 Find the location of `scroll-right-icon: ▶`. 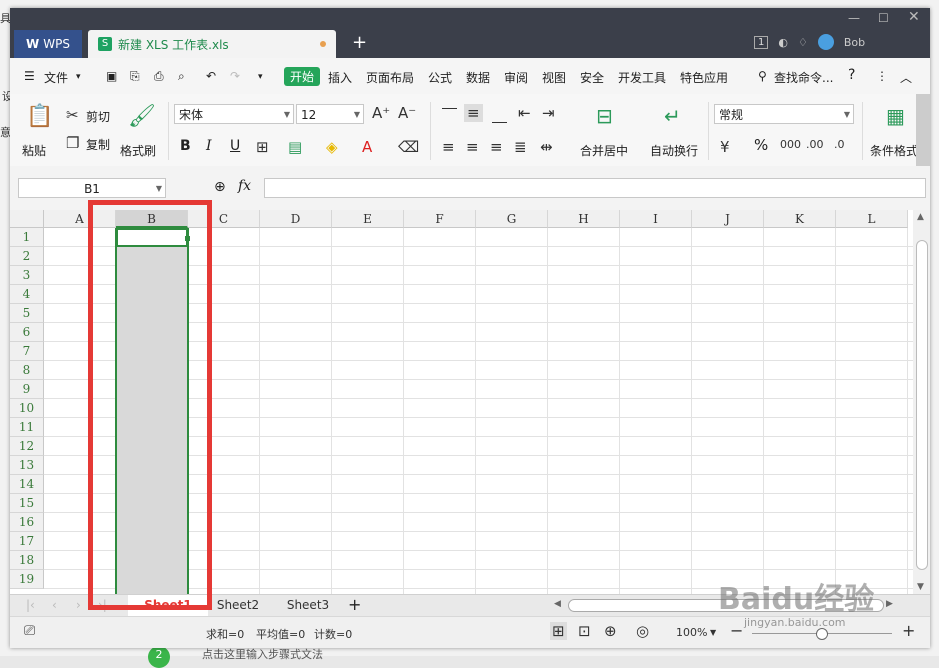

scroll-right-icon: ▶ is located at coordinates (889, 604).